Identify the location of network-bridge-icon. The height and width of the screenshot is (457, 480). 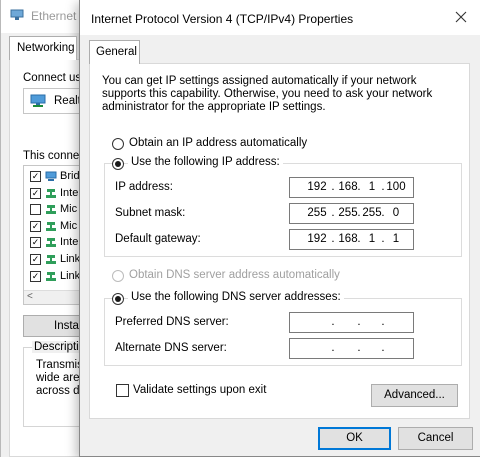
(51, 176).